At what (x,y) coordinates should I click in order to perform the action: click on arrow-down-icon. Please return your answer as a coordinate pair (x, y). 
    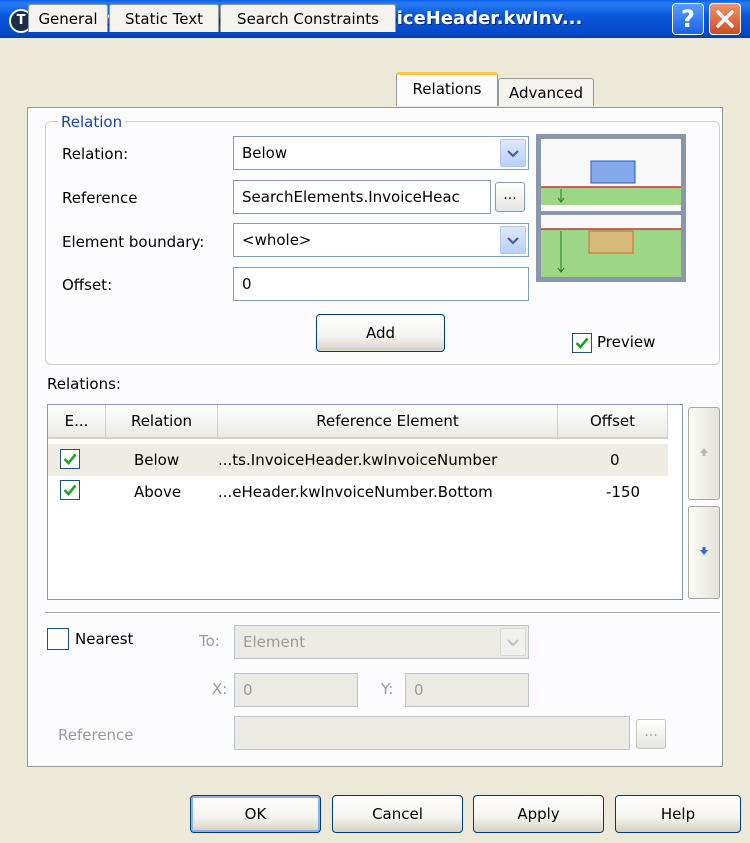
    Looking at the image, I should click on (704, 551).